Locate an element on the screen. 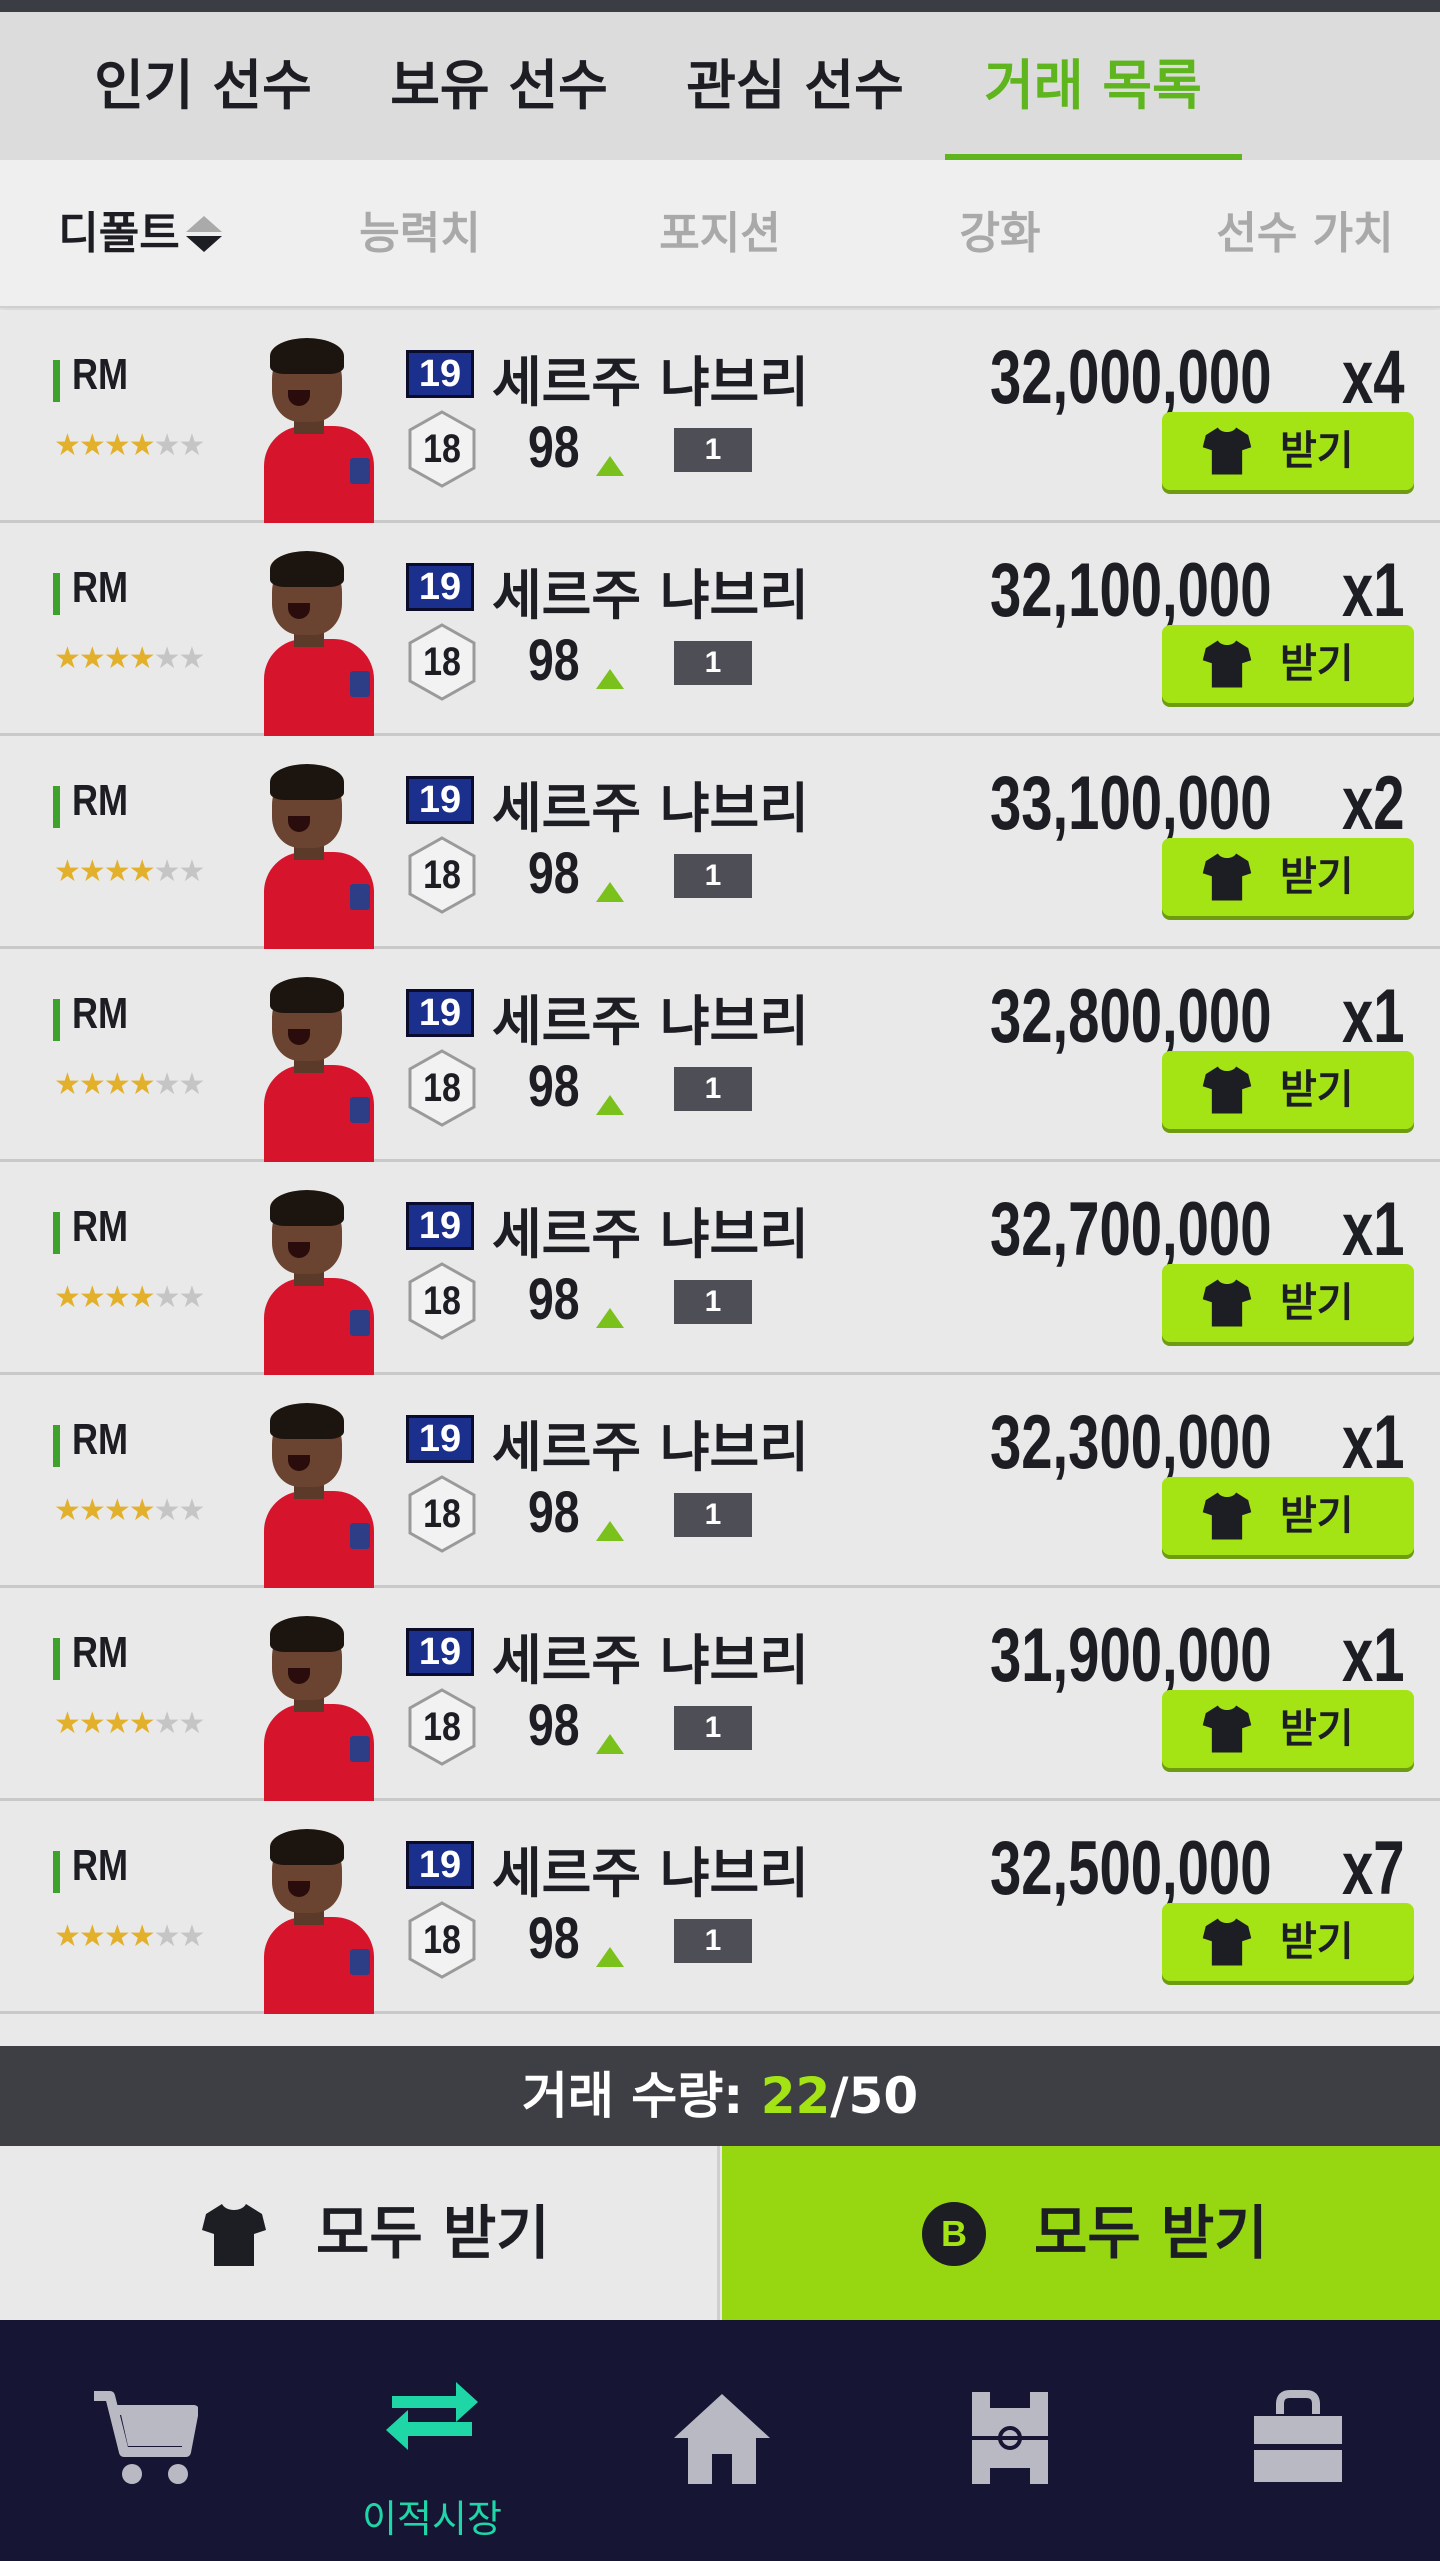 This screenshot has height=2561, width=1440. trade-row: RM ★★★★★★ 19 18 세르주 냐브리 98 1 31,900,000 x1 받기 is located at coordinates (720, 1694).